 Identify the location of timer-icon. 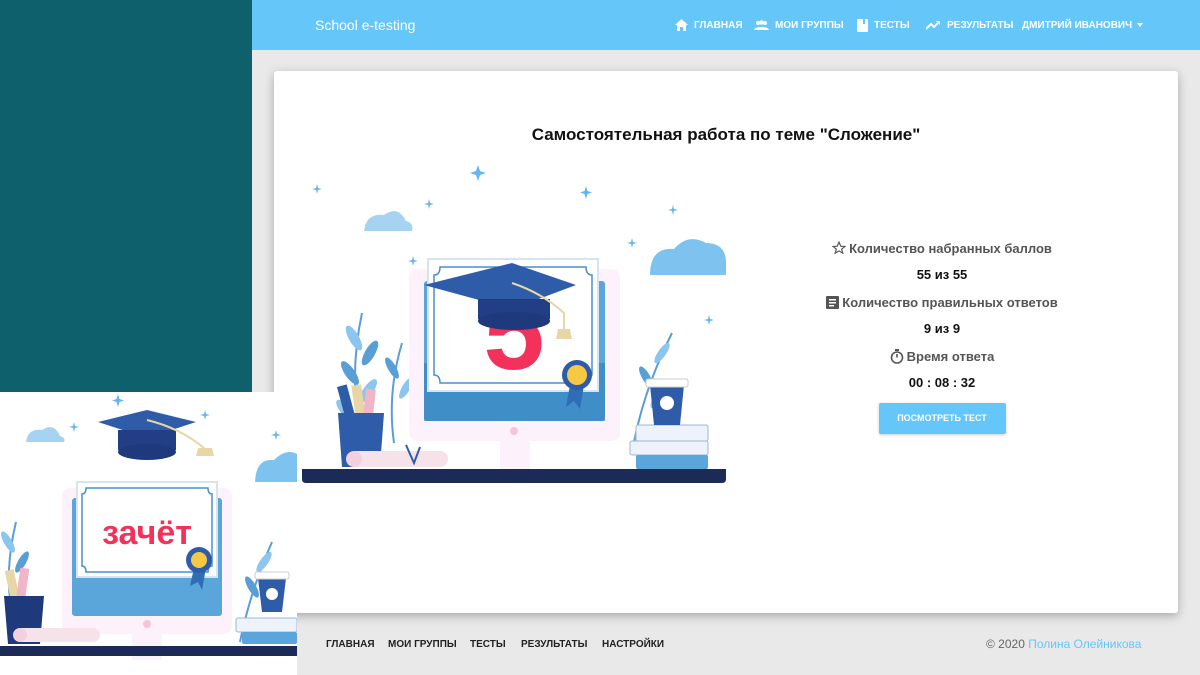
(896, 356).